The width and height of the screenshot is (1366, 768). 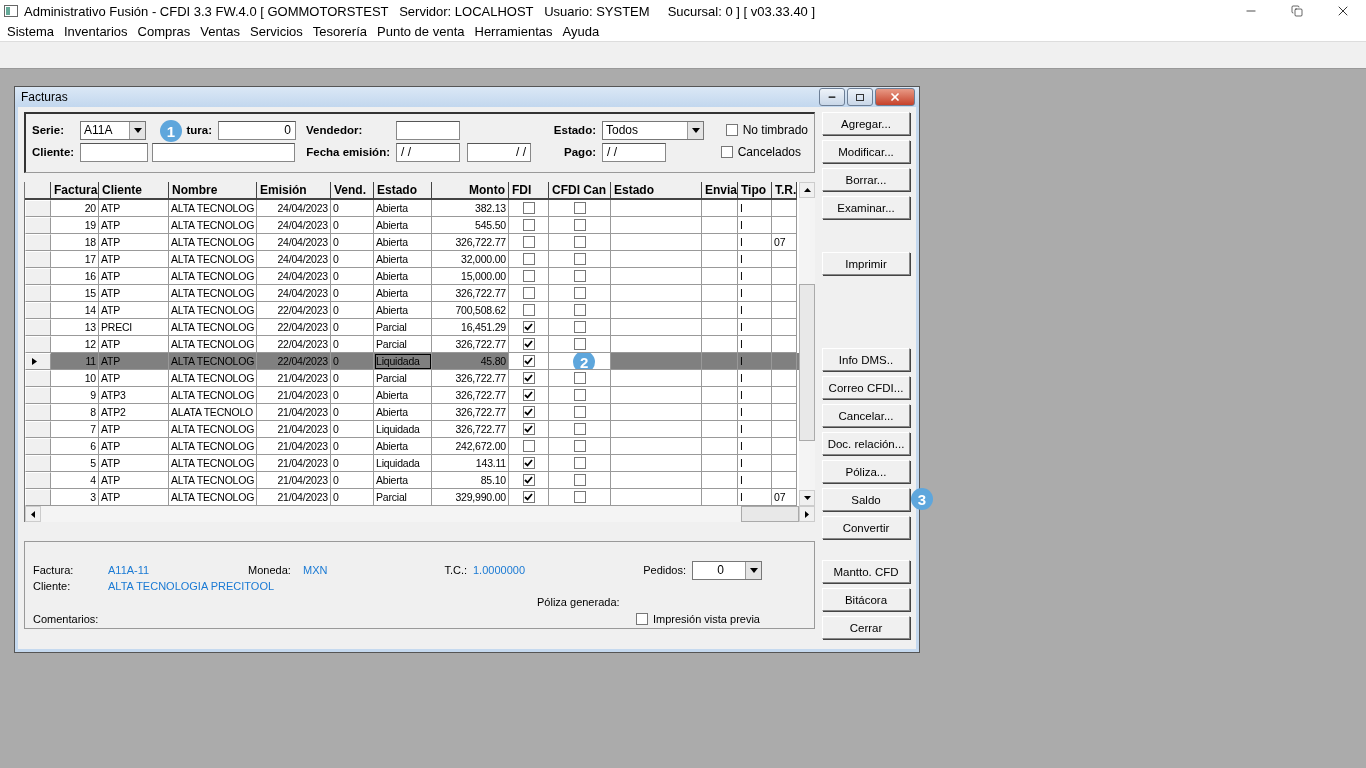 I want to click on menu-item: Tesorería, so click(x=340, y=31).